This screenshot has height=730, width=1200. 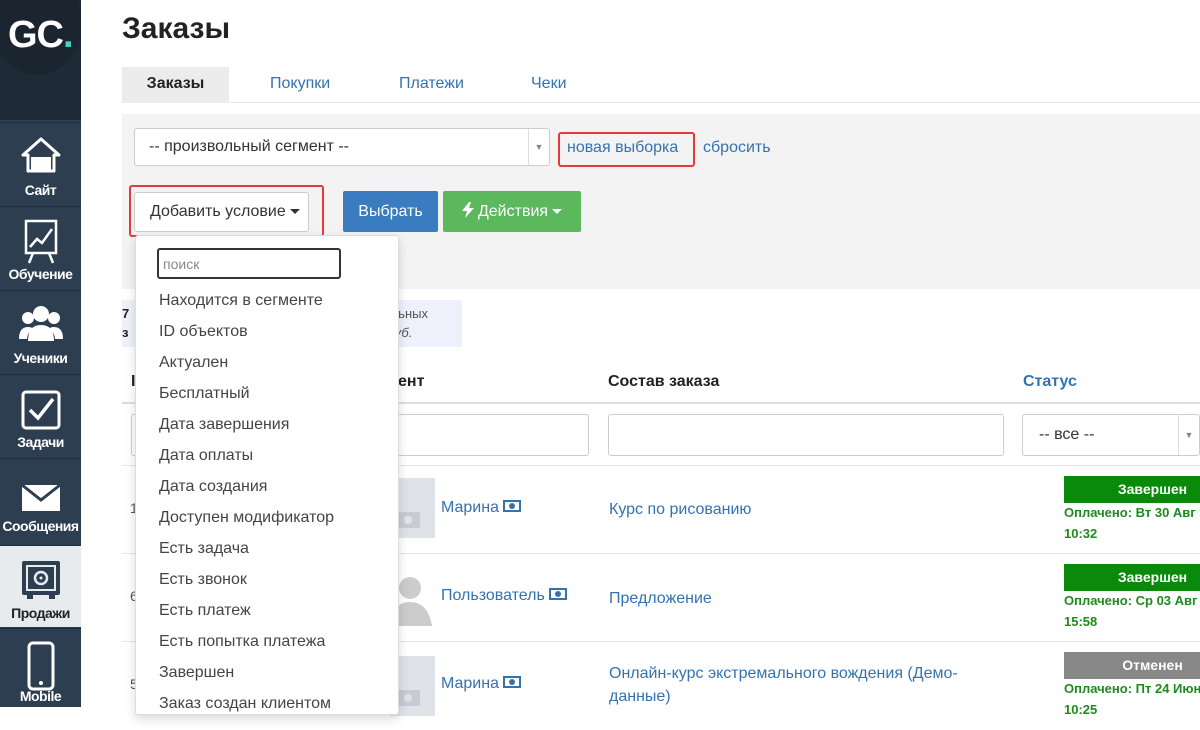 What do you see at coordinates (431, 85) in the screenshot?
I see `tab-payments: Платежи` at bounding box center [431, 85].